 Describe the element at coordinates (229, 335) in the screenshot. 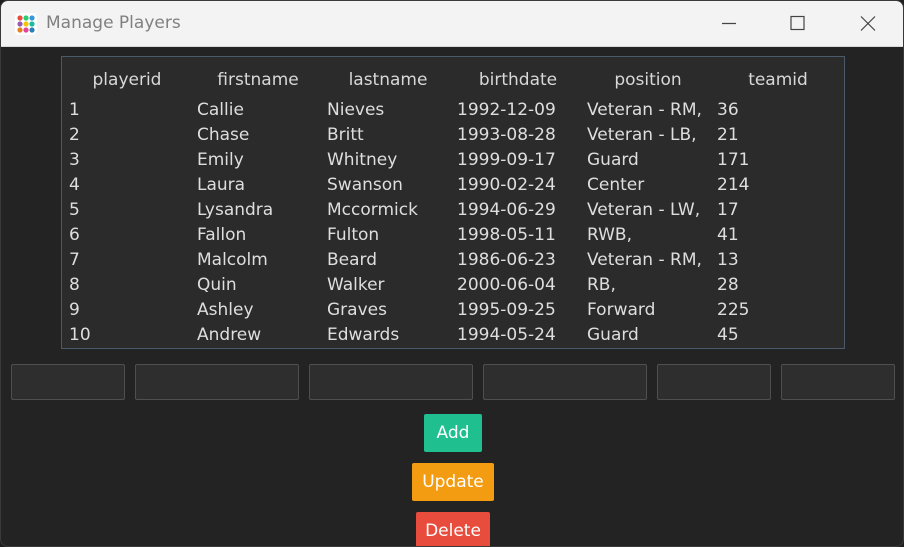

I see `cell-firstname: Andrew` at that location.